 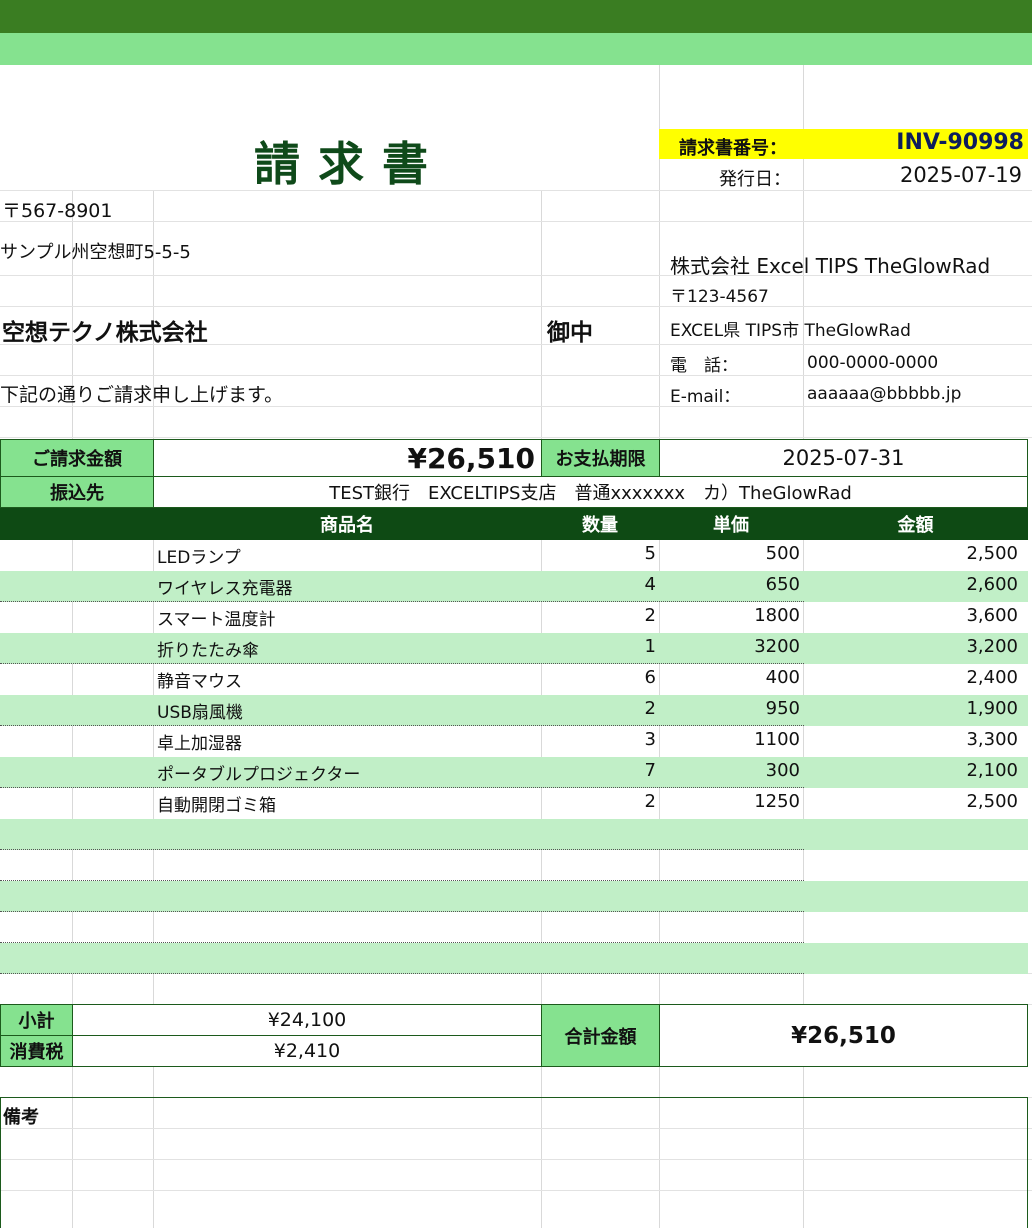 What do you see at coordinates (95, 252) in the screenshot?
I see `customer-address: サンプル州空想町5-5-5` at bounding box center [95, 252].